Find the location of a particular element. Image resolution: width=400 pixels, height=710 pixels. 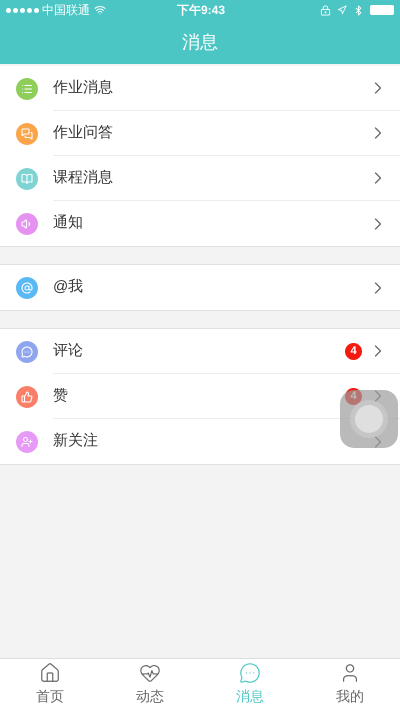

tab: 动态 is located at coordinates (150, 684).